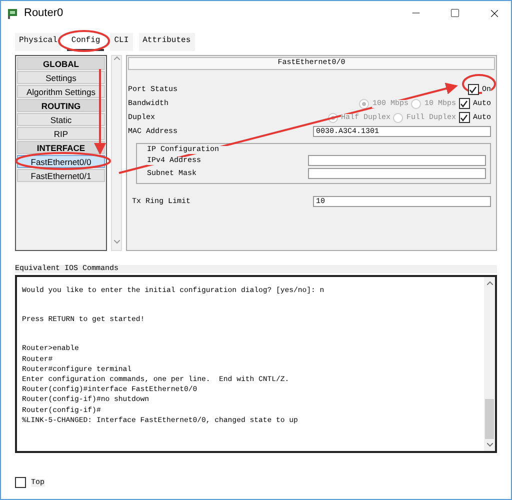 The image size is (512, 500). I want to click on sidebar-item: Algorithm Settings, so click(61, 91).